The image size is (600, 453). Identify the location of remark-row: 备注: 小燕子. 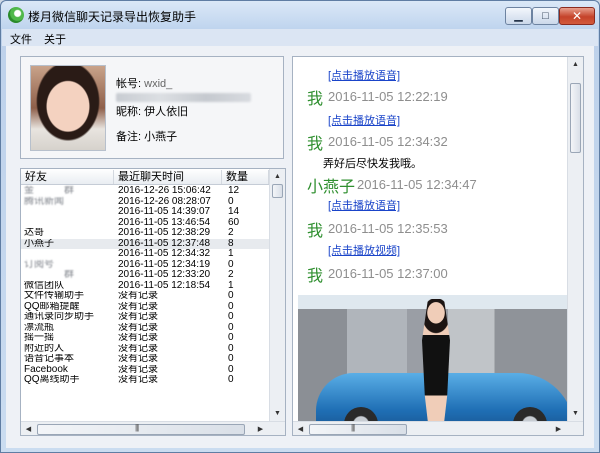
(146, 136).